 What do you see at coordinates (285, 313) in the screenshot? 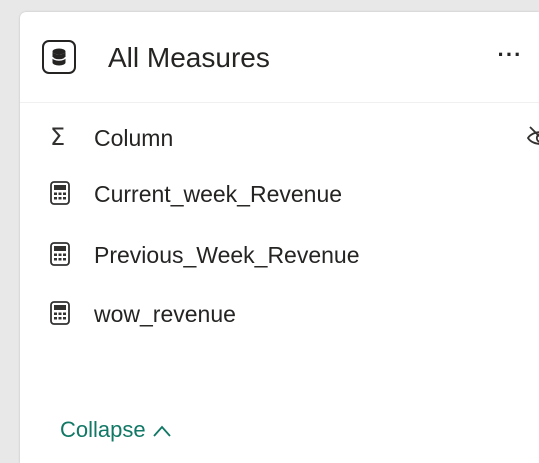
I see `field-item-wow-revenue: wow_revenue` at bounding box center [285, 313].